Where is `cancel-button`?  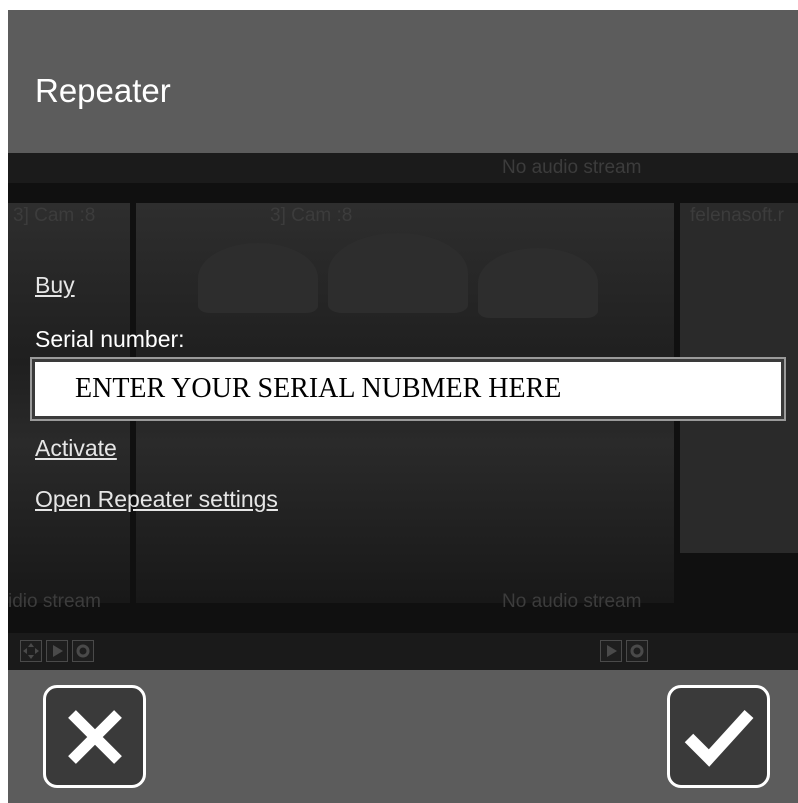 cancel-button is located at coordinates (94, 736).